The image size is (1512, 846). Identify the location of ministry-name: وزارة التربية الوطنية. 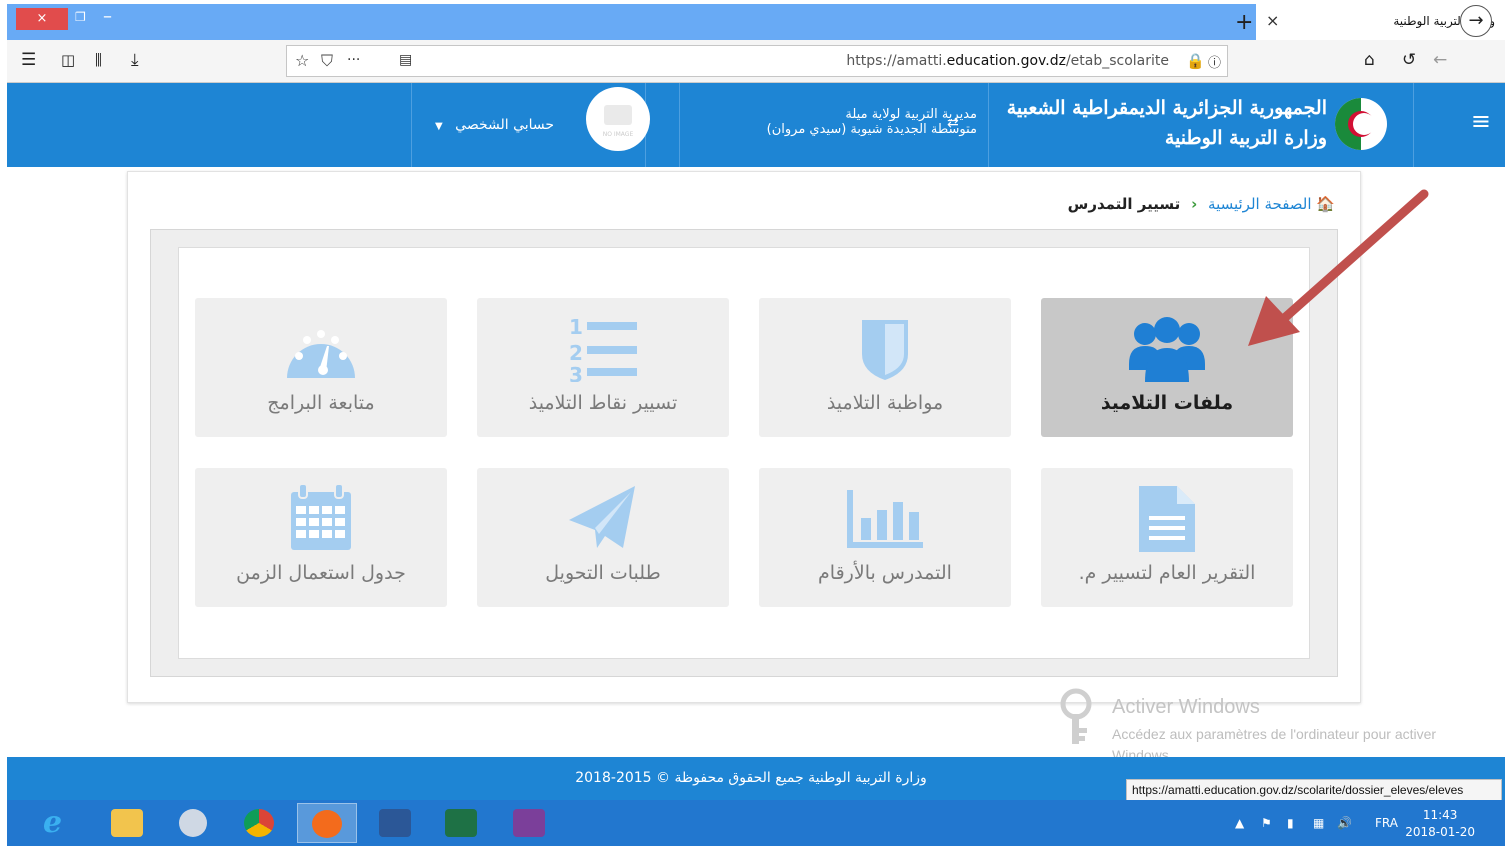
(1245, 138).